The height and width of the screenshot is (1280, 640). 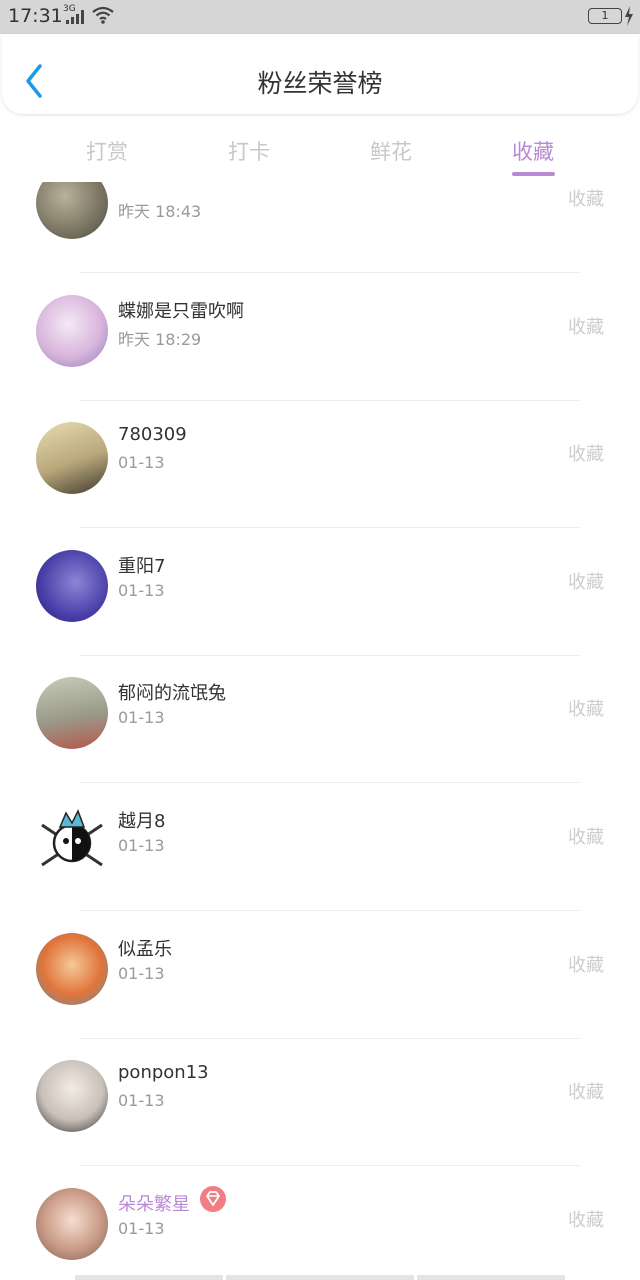 What do you see at coordinates (160, 211) in the screenshot?
I see `item-date: 昨天 18:43` at bounding box center [160, 211].